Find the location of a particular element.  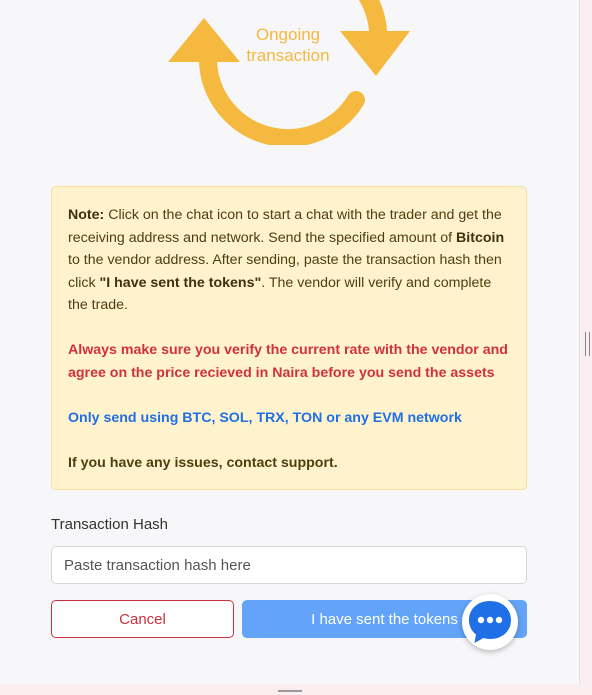

transaction-hash-input is located at coordinates (289, 565).